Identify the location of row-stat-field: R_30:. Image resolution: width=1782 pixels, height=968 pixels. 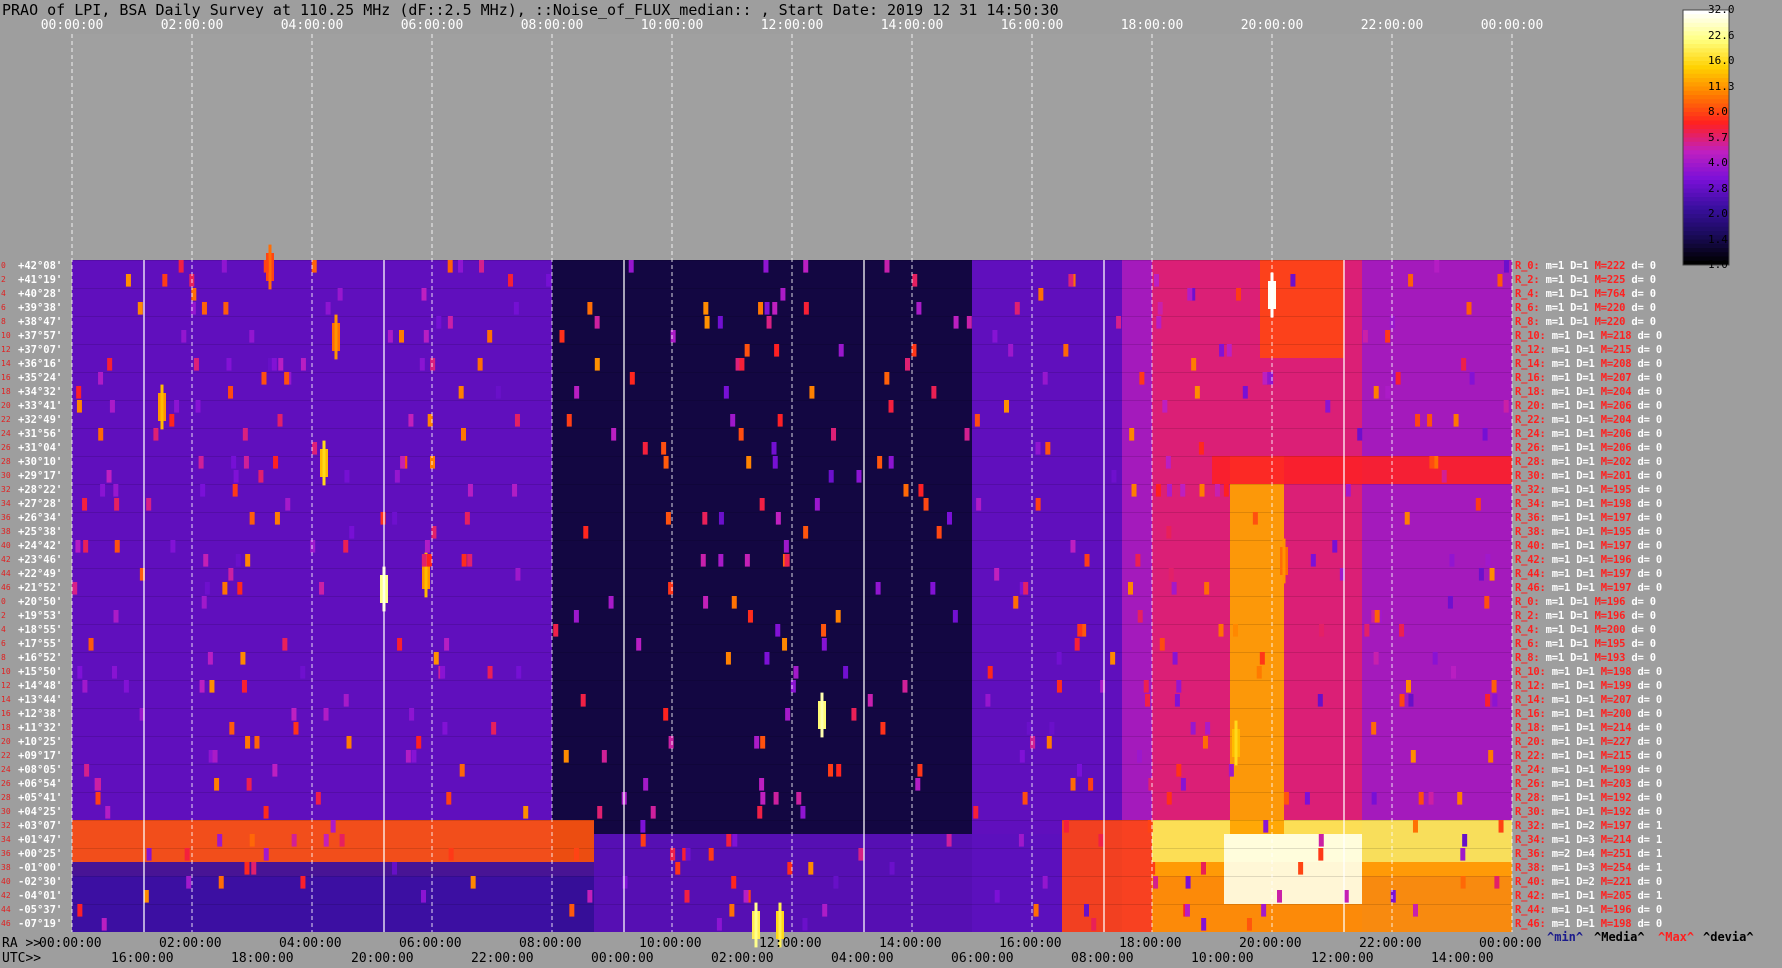
(1530, 475).